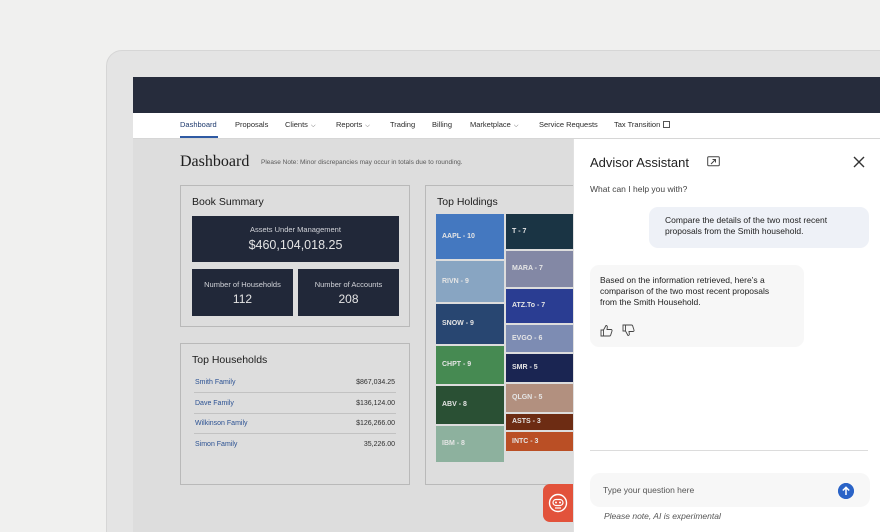 Image resolution: width=880 pixels, height=532 pixels. What do you see at coordinates (215, 161) in the screenshot?
I see `page-title: Dashboard` at bounding box center [215, 161].